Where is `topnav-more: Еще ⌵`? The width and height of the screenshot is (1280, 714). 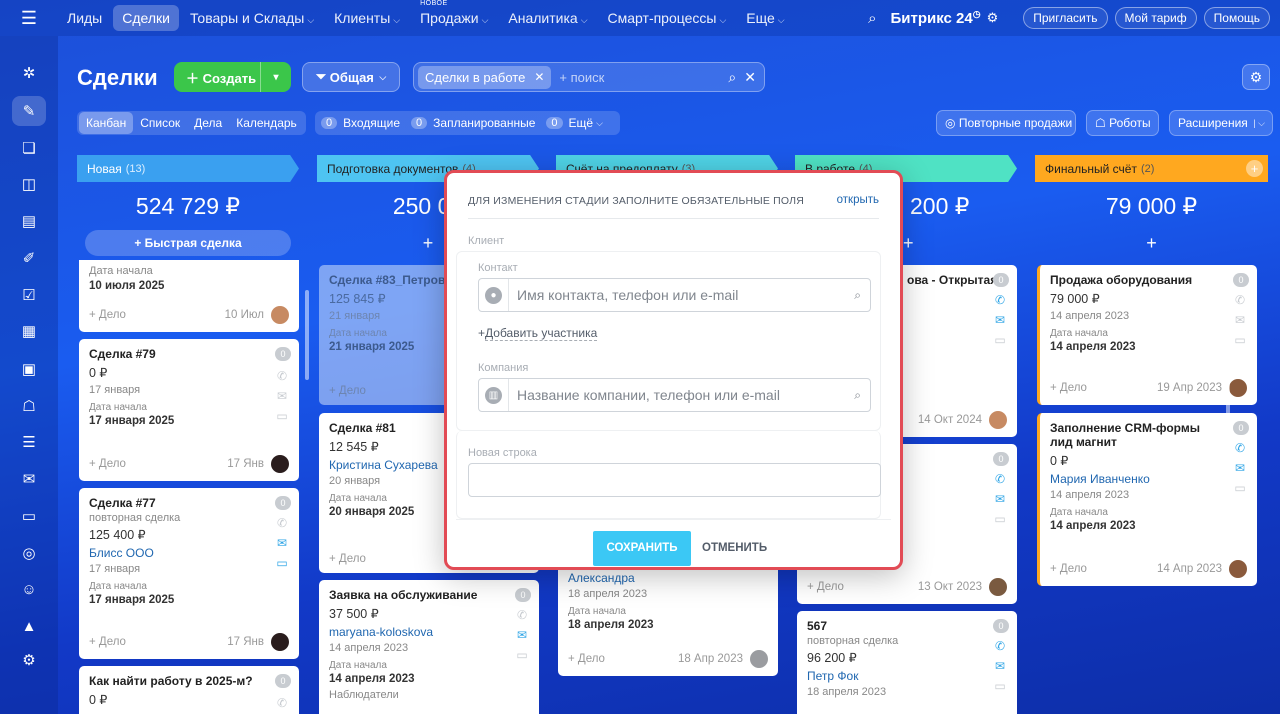 topnav-more: Еще ⌵ is located at coordinates (765, 18).